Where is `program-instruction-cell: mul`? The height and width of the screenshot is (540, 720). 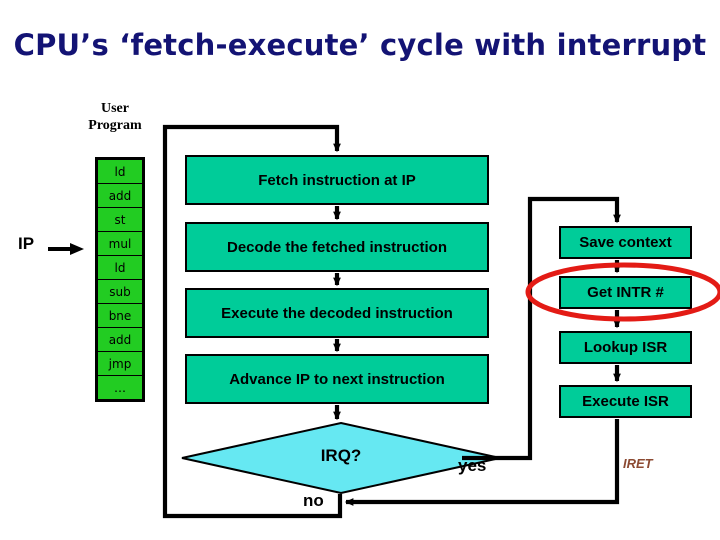
program-instruction-cell: mul is located at coordinates (120, 243).